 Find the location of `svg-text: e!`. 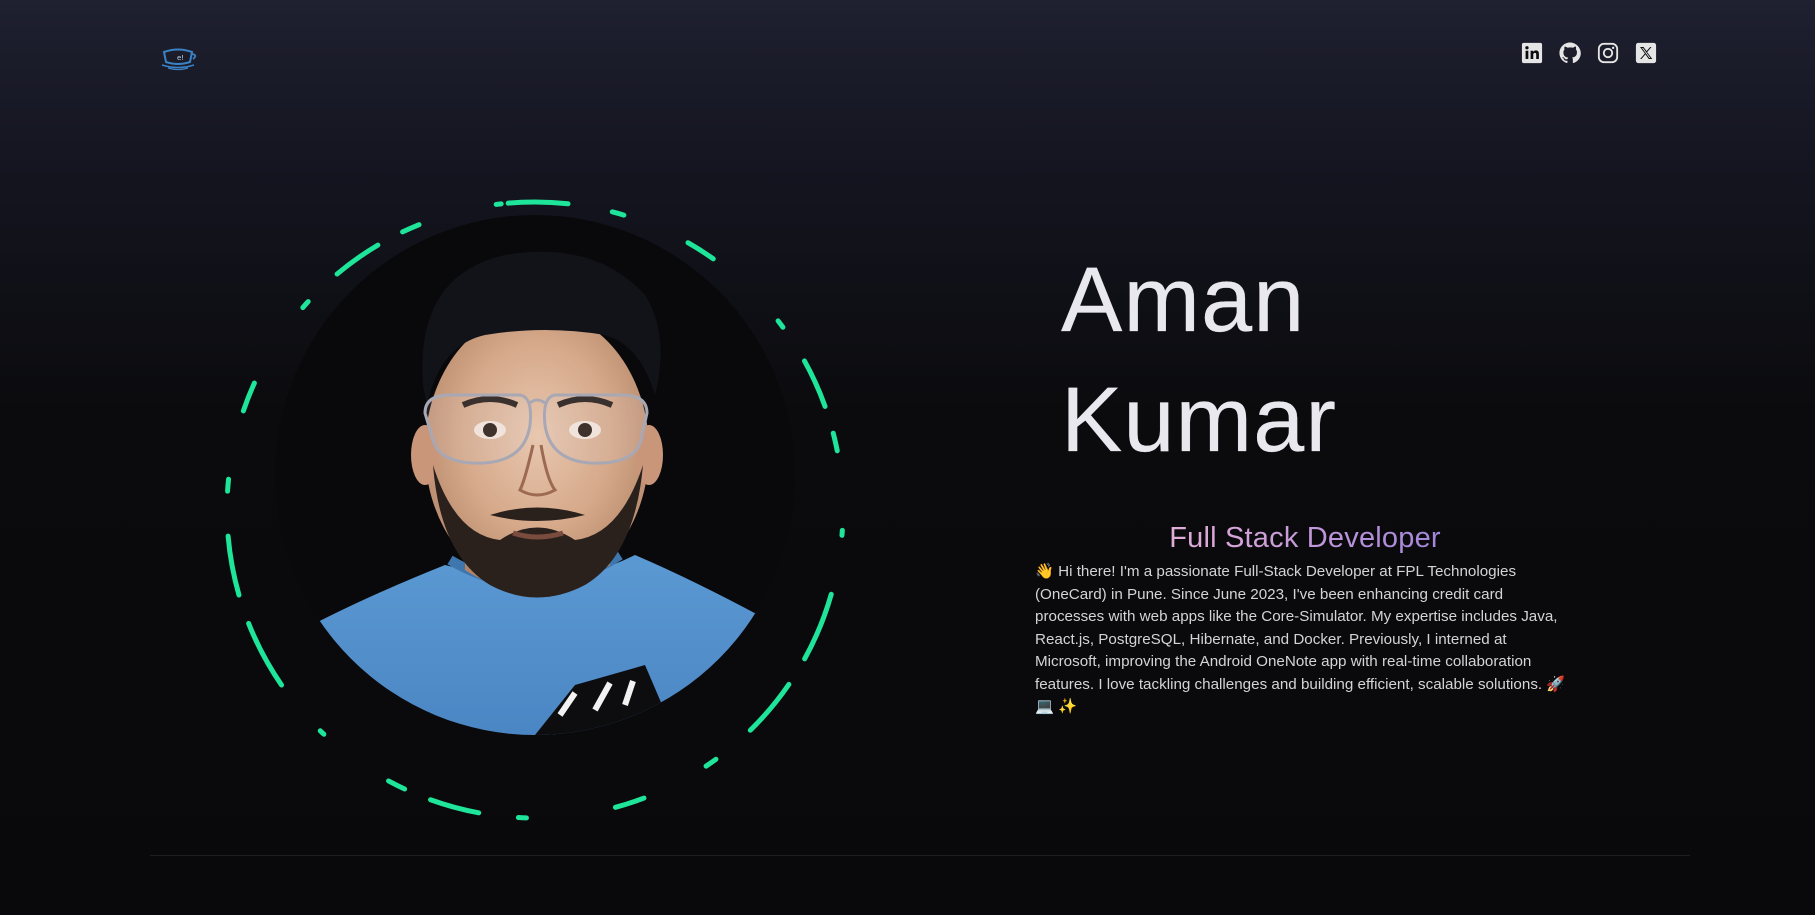

svg-text: e! is located at coordinates (180, 58).